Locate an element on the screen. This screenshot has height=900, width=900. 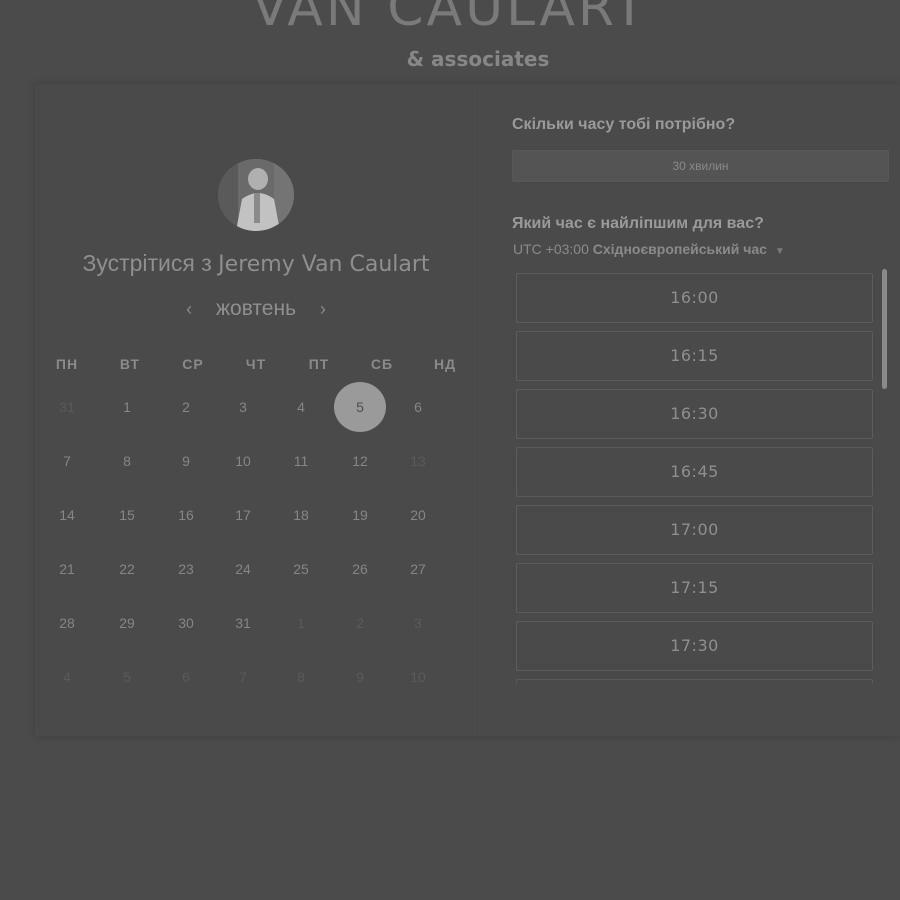
time-slot-button: 17:15 is located at coordinates (694, 588).